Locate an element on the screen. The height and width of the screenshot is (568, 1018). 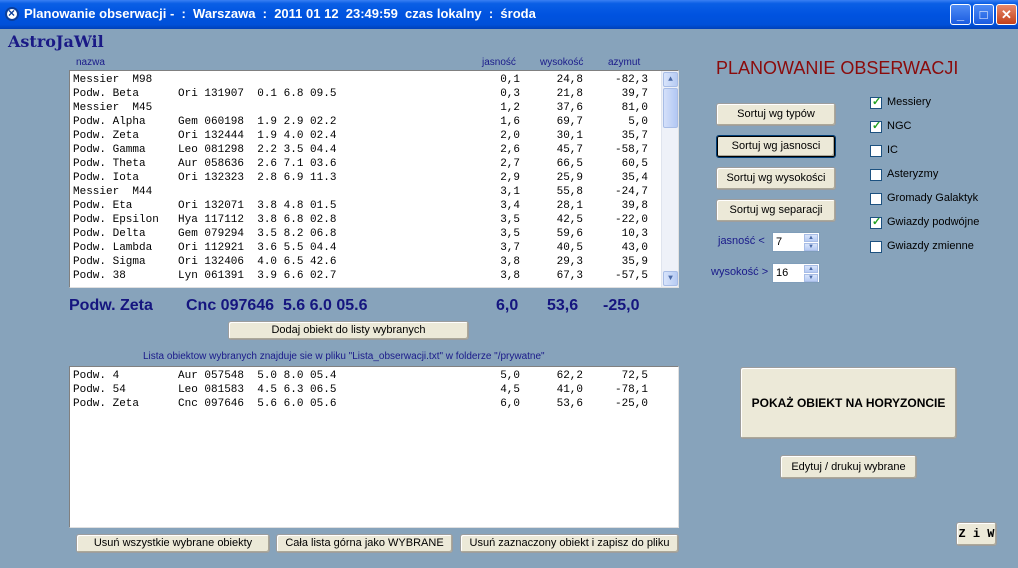
object-altitude: 25,9 is located at coordinates (569, 178).